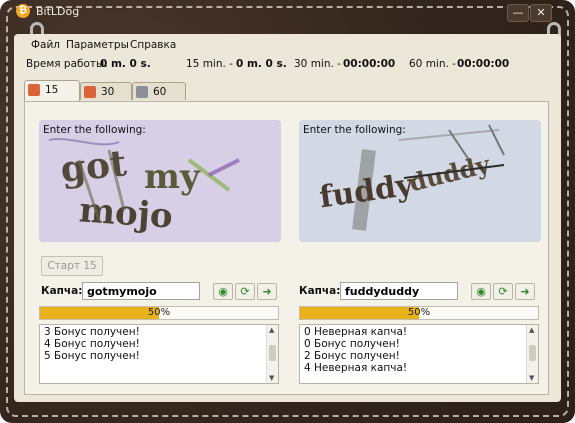  I want to click on tab-30-min: 30 min, so click(106, 99).